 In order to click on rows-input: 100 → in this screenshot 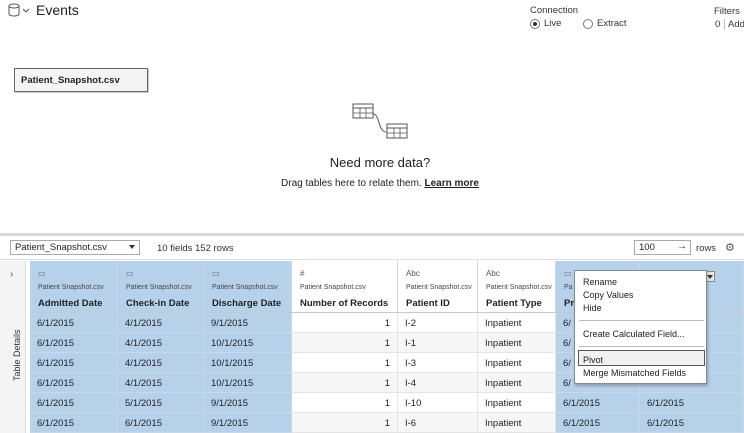, I will do `click(662, 247)`.